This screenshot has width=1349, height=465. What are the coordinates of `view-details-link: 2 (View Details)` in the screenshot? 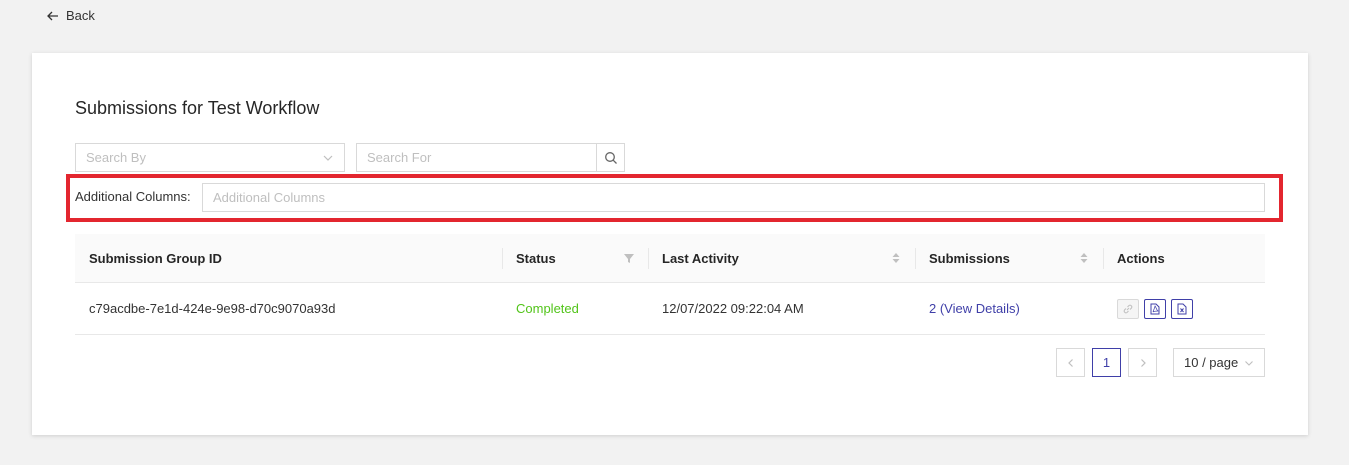 It's located at (1009, 308).